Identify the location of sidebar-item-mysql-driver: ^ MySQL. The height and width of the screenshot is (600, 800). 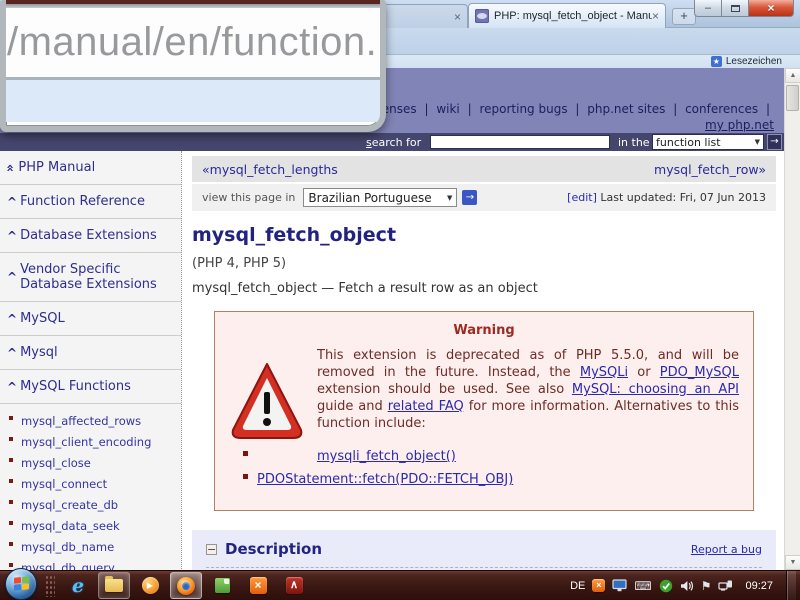
(90, 319).